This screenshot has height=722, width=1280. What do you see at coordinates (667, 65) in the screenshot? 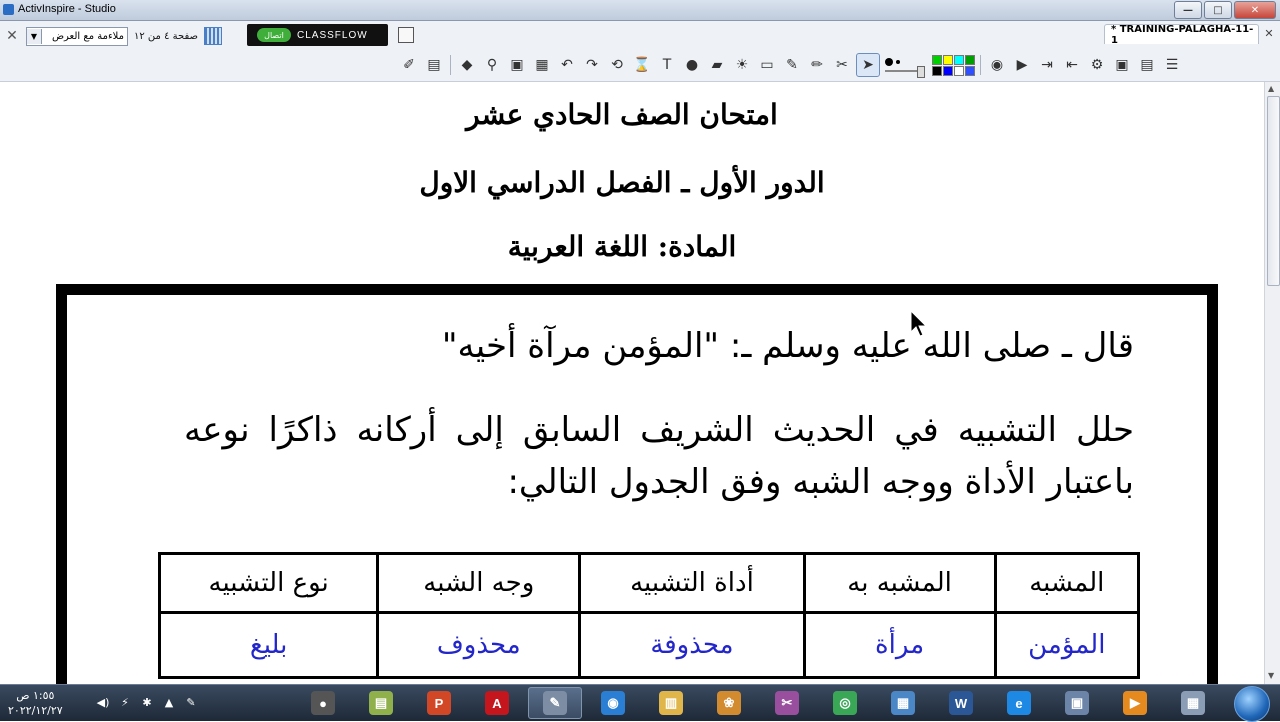
I see `text-icon: T` at bounding box center [667, 65].